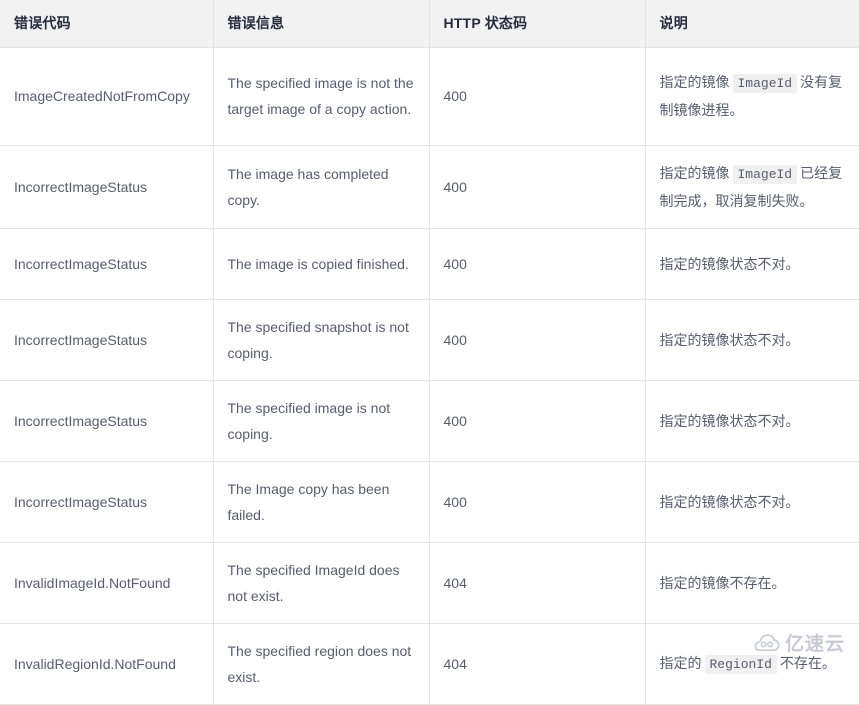 Image resolution: width=859 pixels, height=705 pixels. Describe the element at coordinates (752, 96) in the screenshot. I see `cell-description: 指定的镜像 ImageId 没有复制镜像进程。` at that location.